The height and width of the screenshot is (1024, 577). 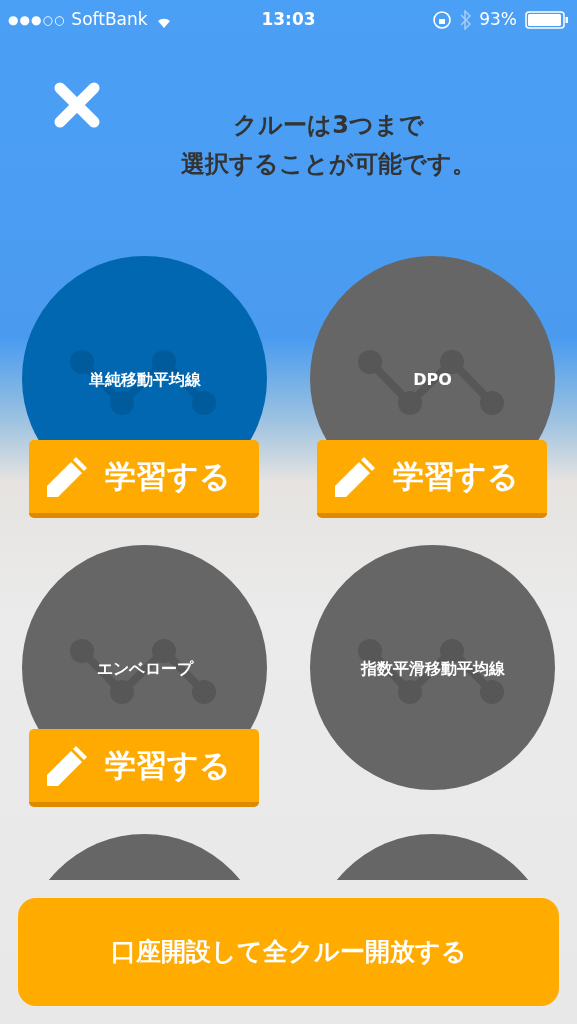 What do you see at coordinates (288, 20) in the screenshot?
I see `status-time: 13:03` at bounding box center [288, 20].